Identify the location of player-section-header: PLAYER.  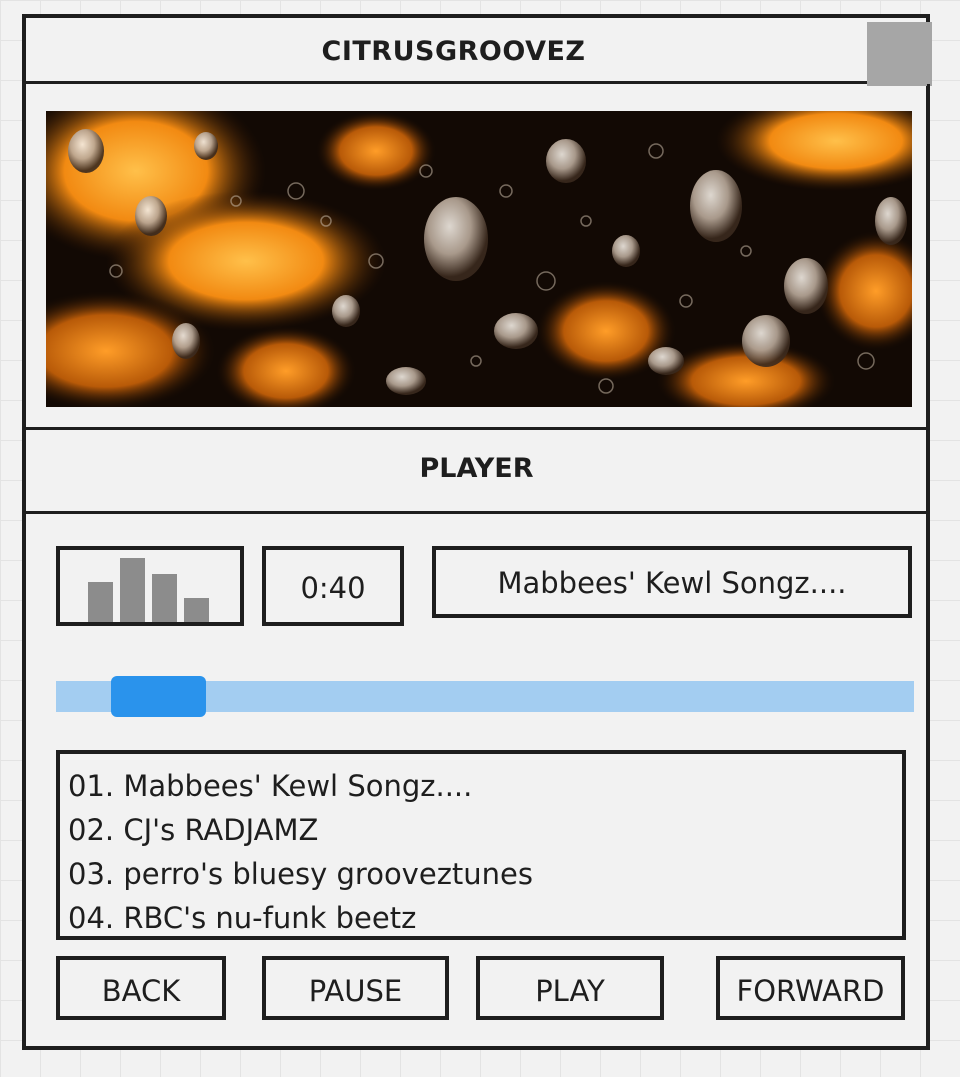
(478, 472).